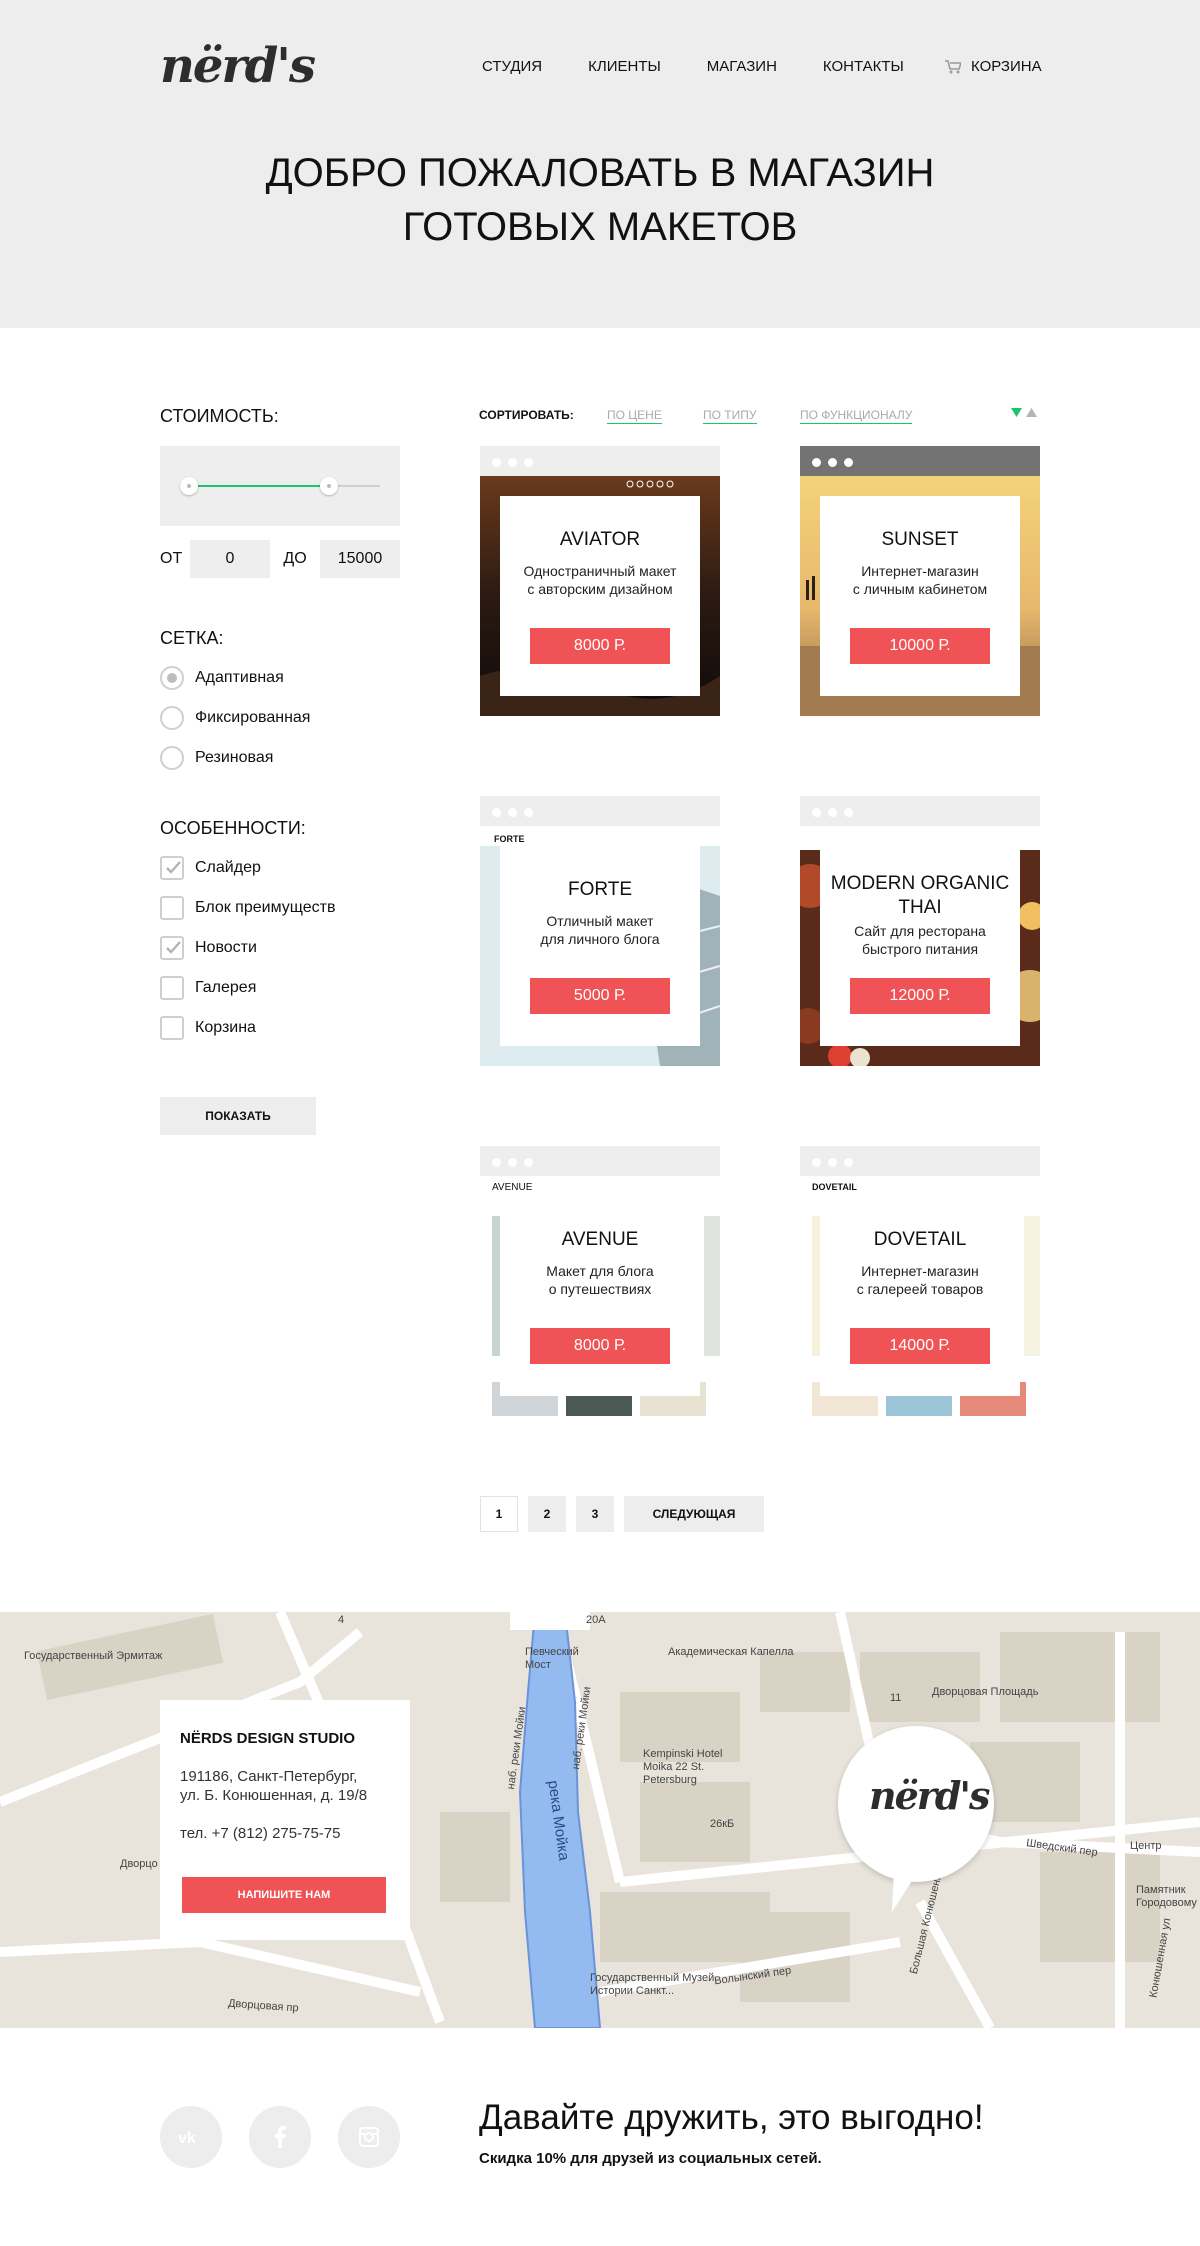 The image size is (1200, 2246). Describe the element at coordinates (722, 1824) in the screenshot. I see `map-label-26kb: 26кБ` at that location.